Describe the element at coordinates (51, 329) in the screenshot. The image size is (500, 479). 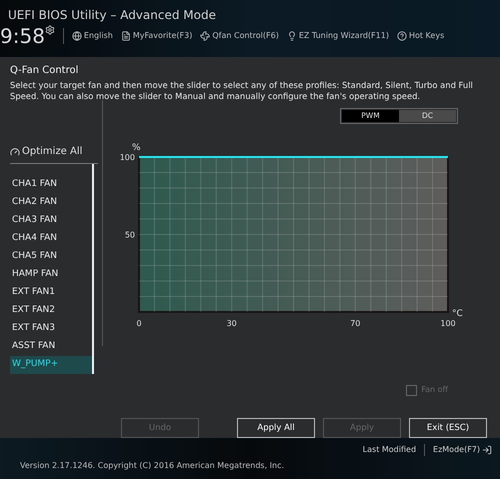
I see `fan-list-item: EXT FAN3` at that location.